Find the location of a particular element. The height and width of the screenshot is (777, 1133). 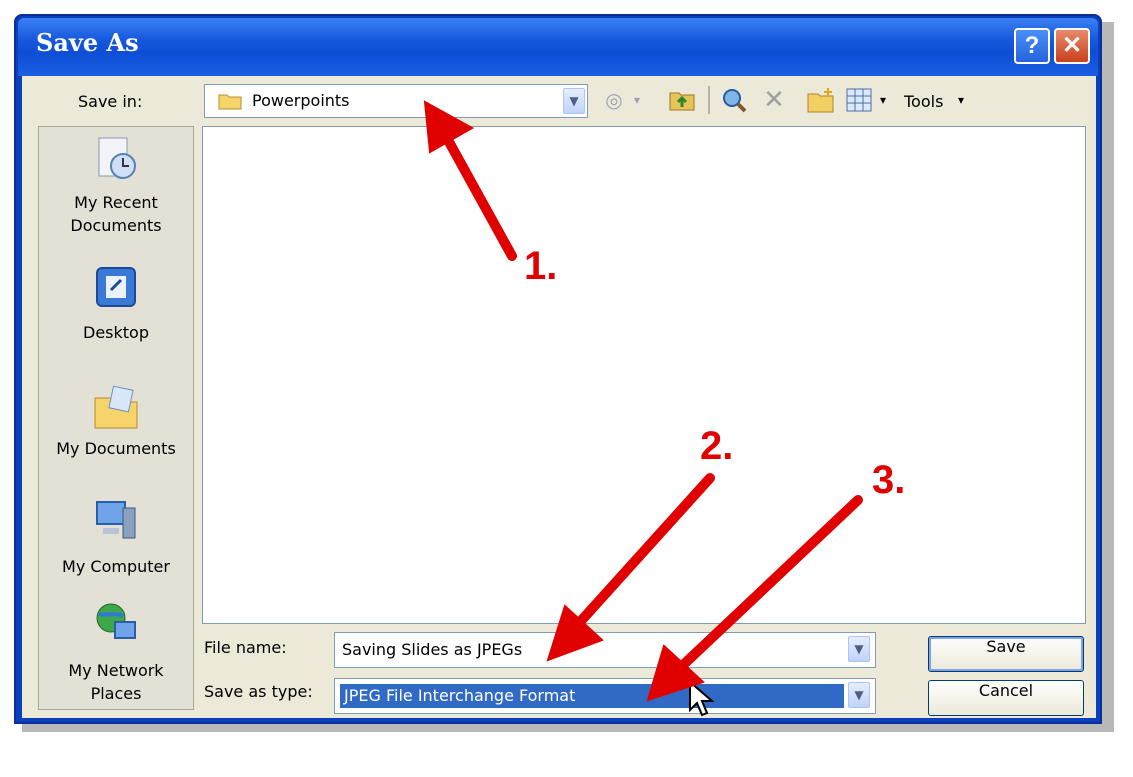

arrow-2-head is located at coordinates (575, 633).